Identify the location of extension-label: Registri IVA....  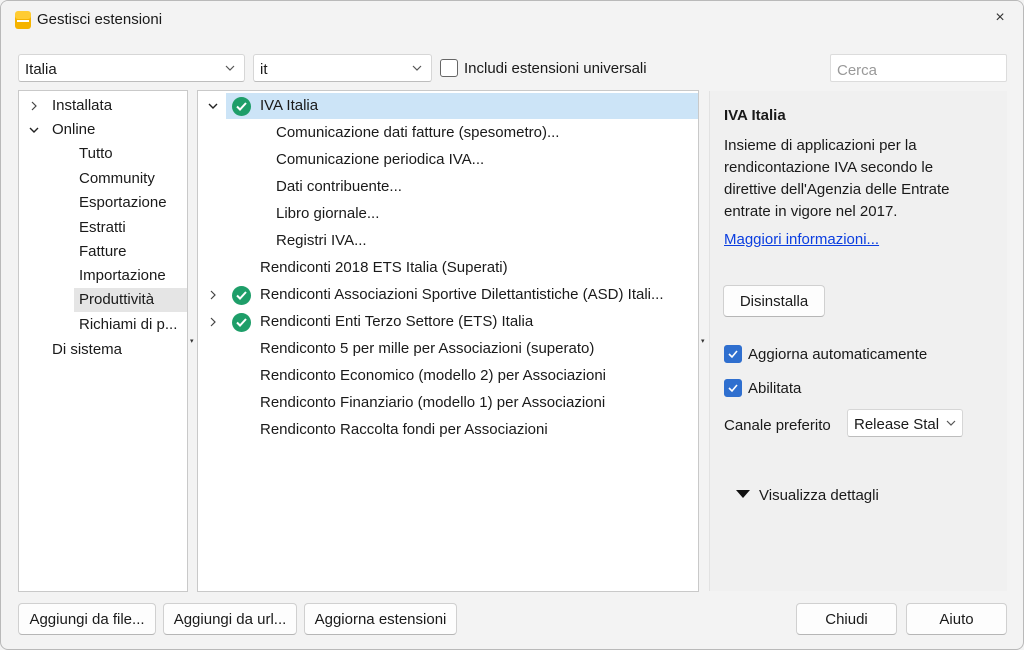
(321, 240).